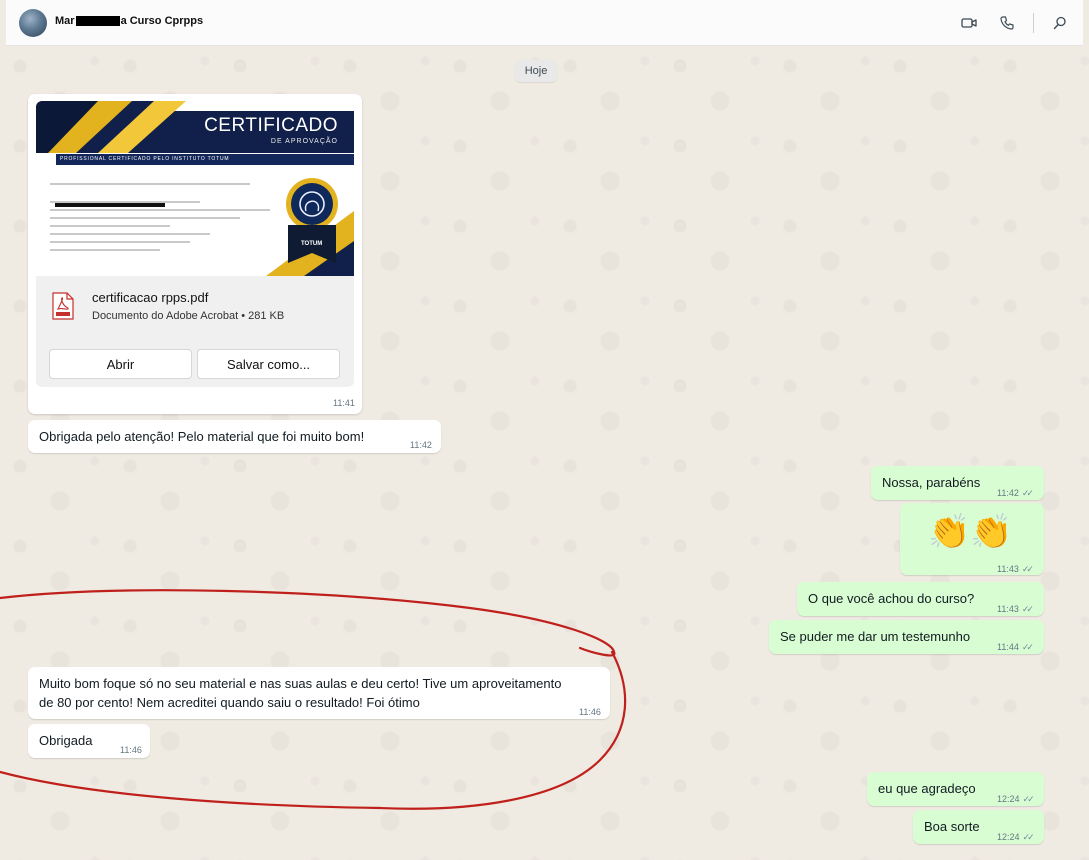 This screenshot has height=860, width=1089. What do you see at coordinates (1008, 647) in the screenshot?
I see `message-time: 11:44` at bounding box center [1008, 647].